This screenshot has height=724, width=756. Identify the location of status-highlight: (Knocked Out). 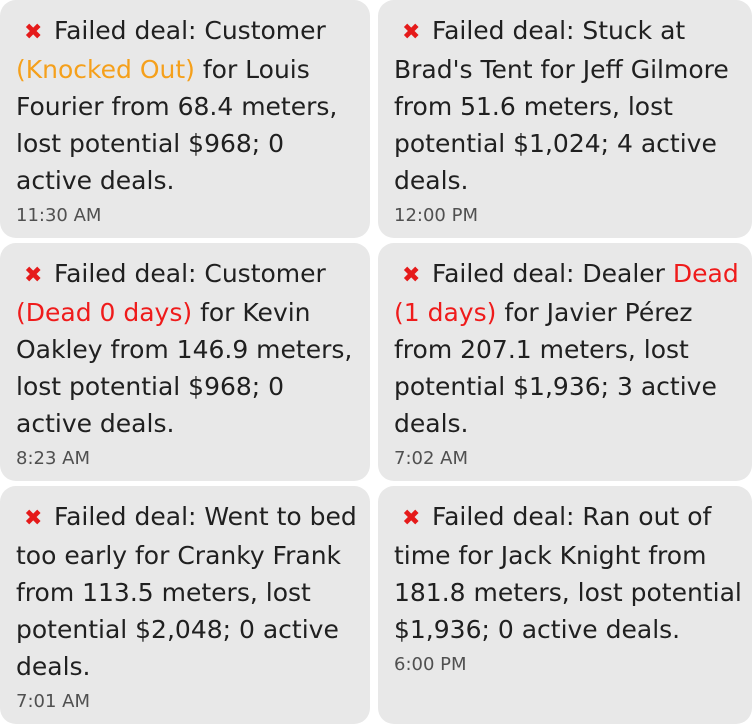
(105, 69).